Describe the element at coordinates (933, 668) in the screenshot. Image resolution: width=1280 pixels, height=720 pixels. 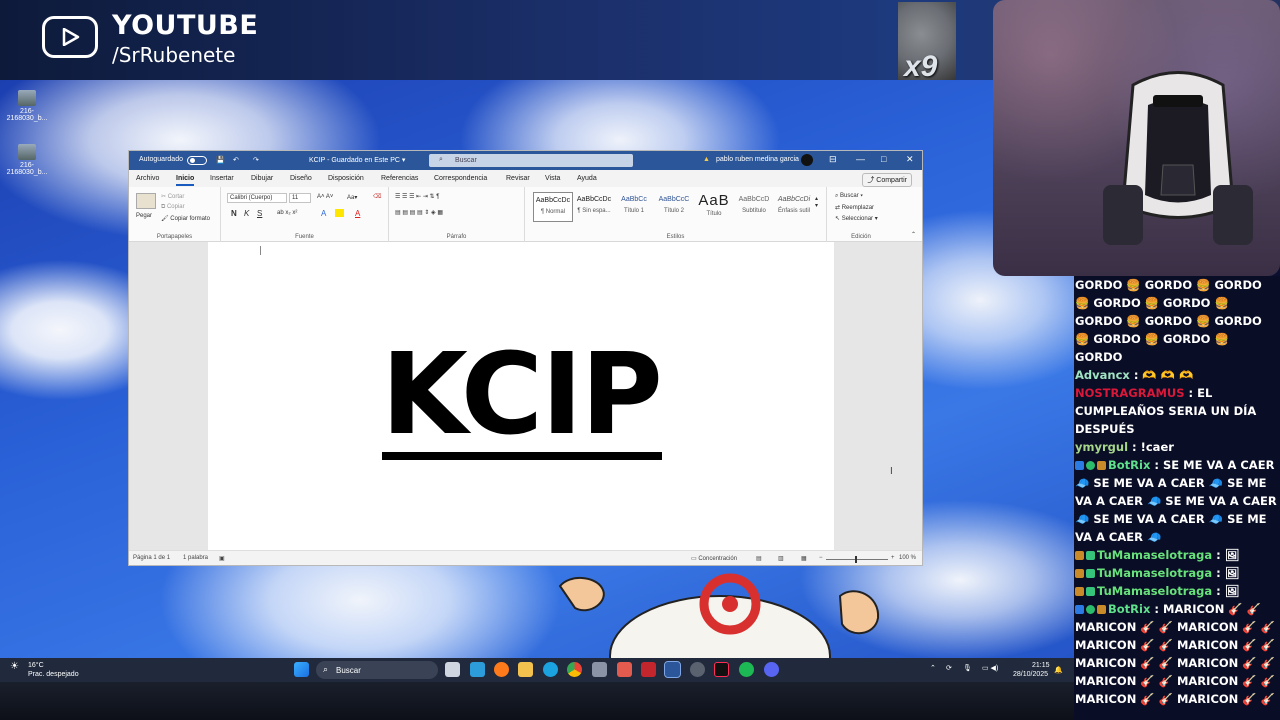
I see `tray-overflow-icon: ⌃` at that location.